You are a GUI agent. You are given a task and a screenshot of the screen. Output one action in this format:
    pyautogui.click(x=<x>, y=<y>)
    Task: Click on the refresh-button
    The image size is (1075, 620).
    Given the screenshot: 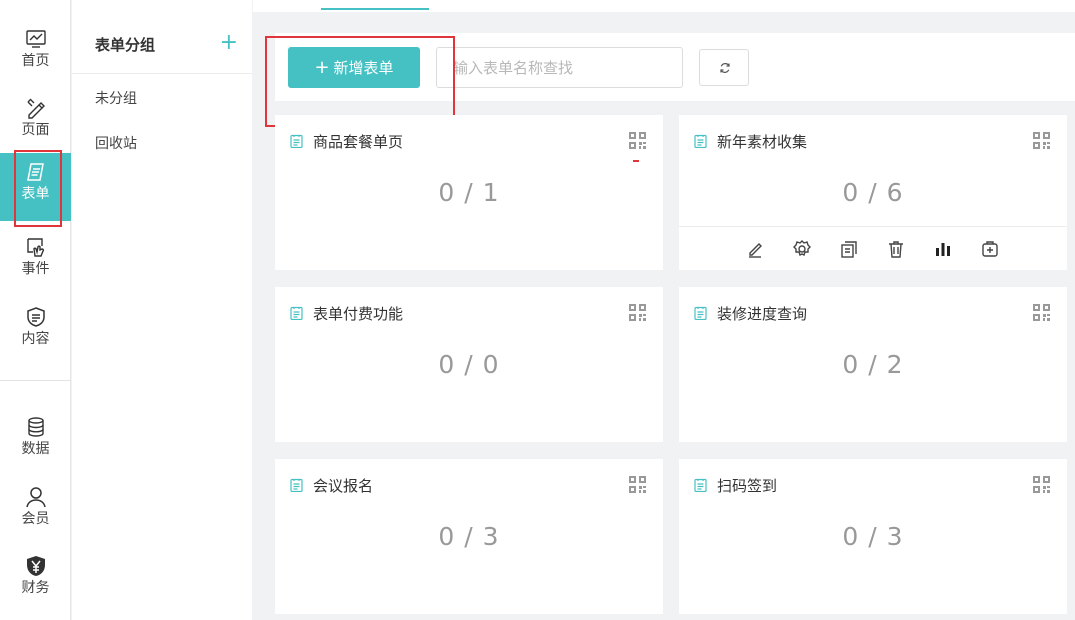 What is the action you would take?
    pyautogui.click(x=724, y=67)
    